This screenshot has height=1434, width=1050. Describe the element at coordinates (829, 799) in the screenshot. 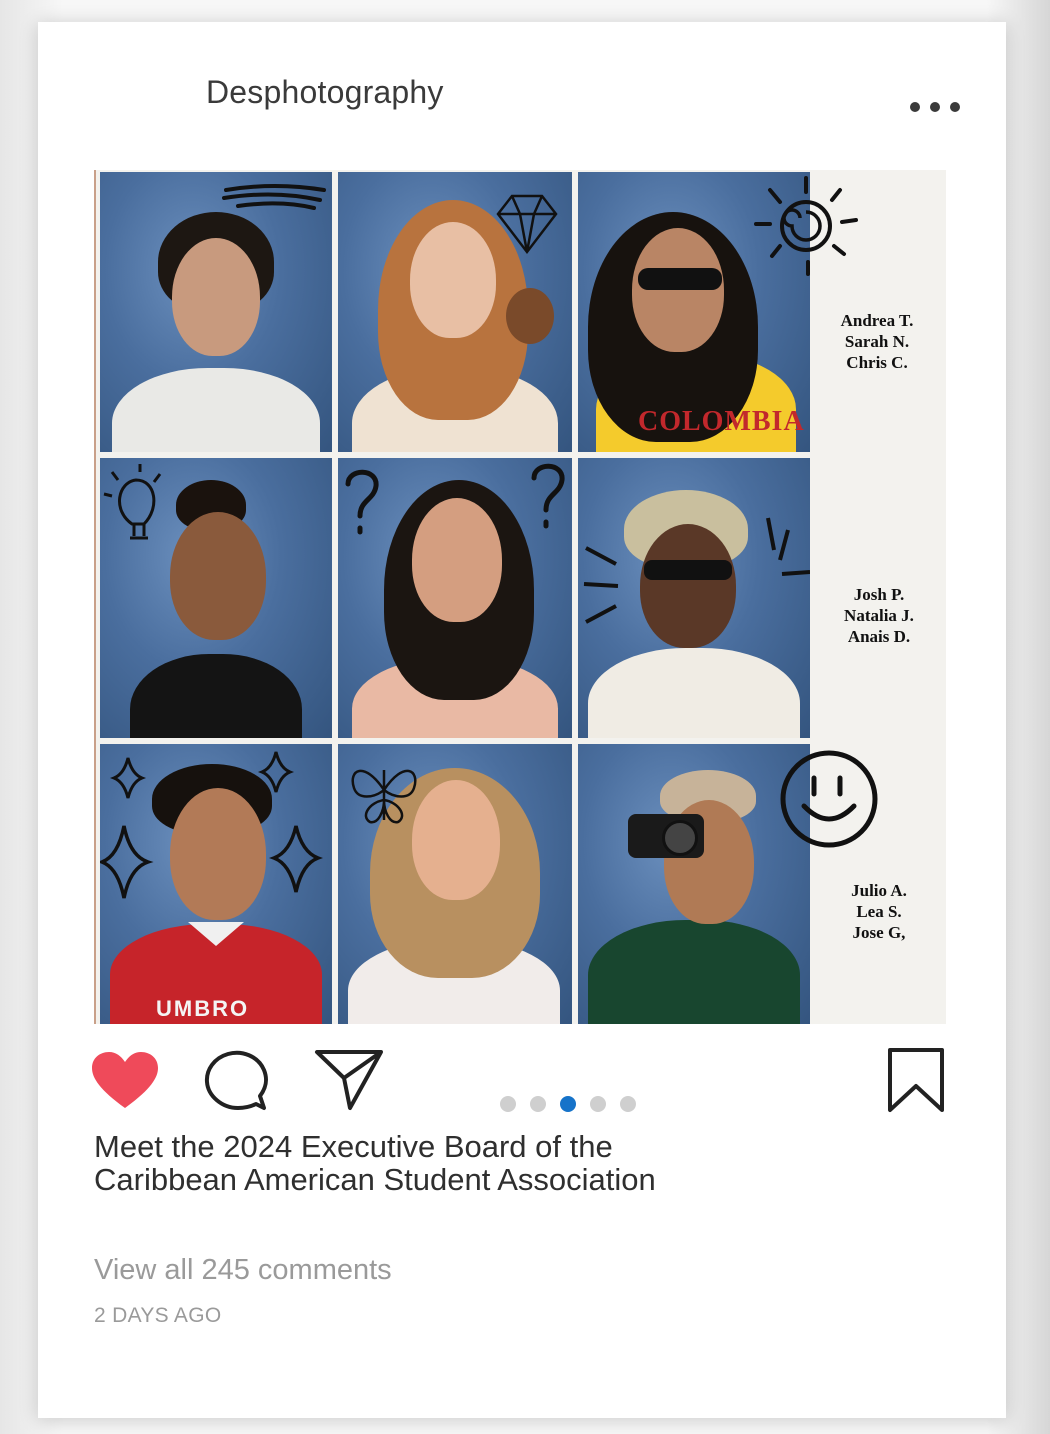

I see `smiley-doodle-icon` at that location.